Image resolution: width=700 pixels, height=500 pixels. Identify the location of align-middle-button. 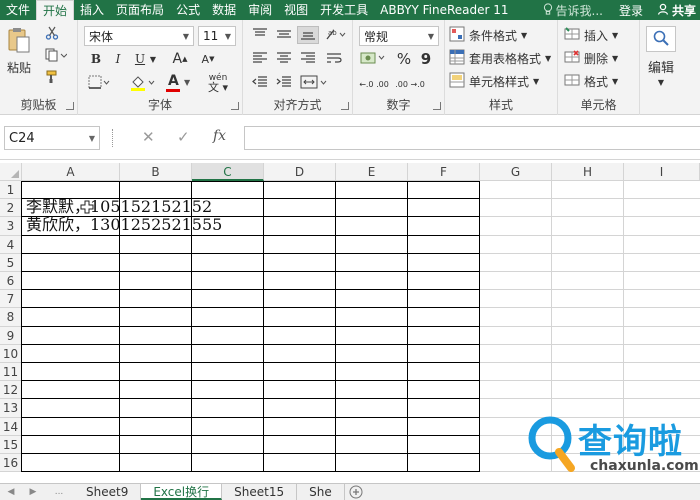
(284, 35).